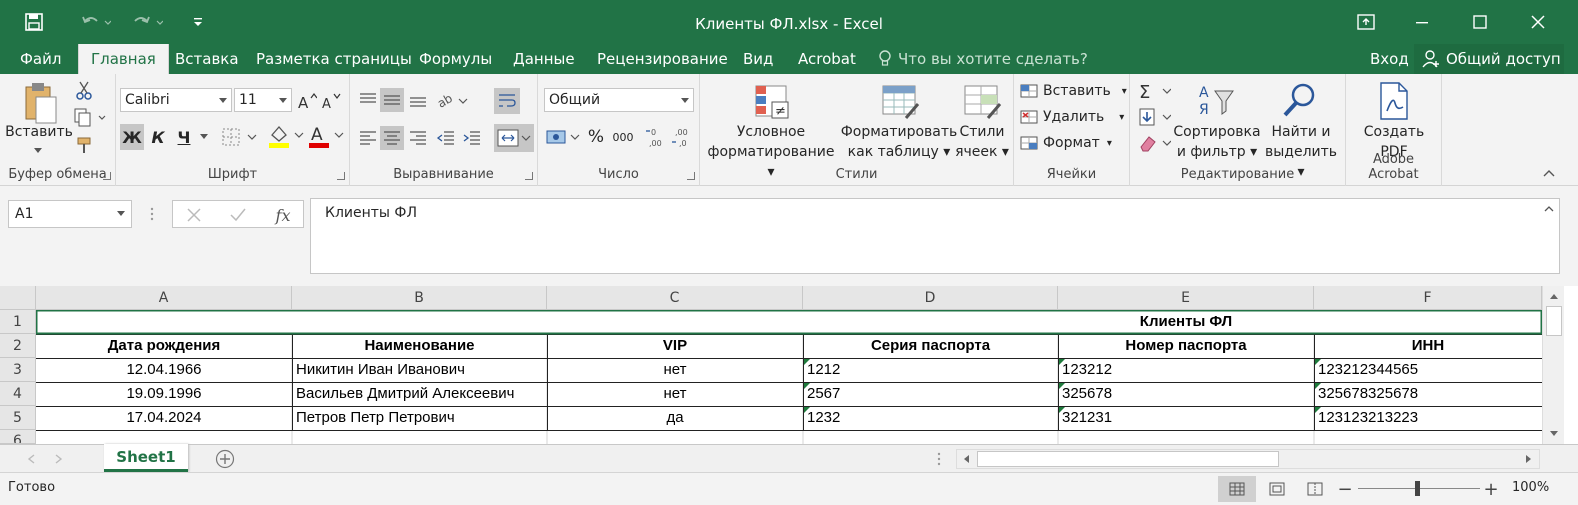 Image resolution: width=1578 pixels, height=505 pixels. I want to click on number-launcher-icon, so click(691, 176).